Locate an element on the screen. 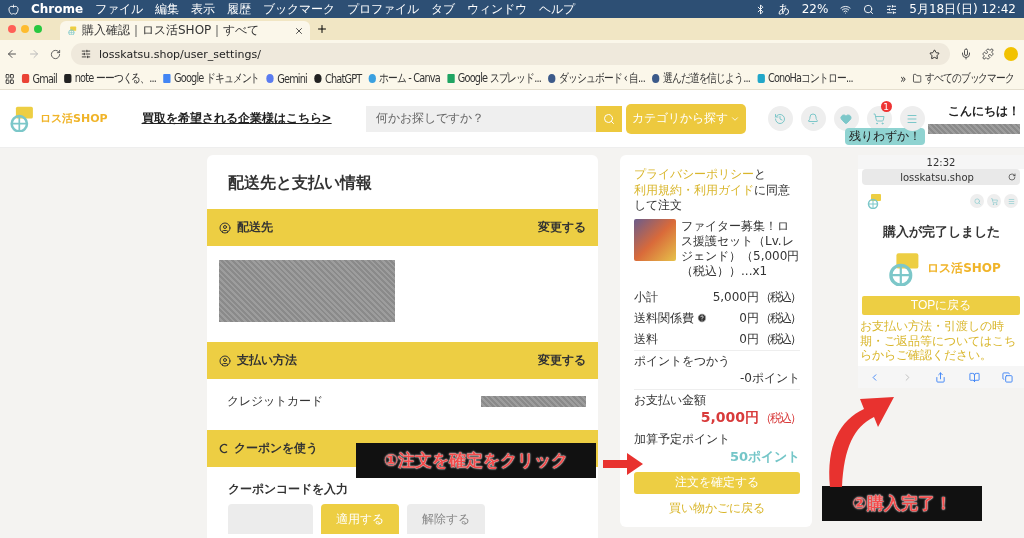 Image resolution: width=1024 pixels, height=538 pixels. section-title: 支払い方法 is located at coordinates (267, 360).